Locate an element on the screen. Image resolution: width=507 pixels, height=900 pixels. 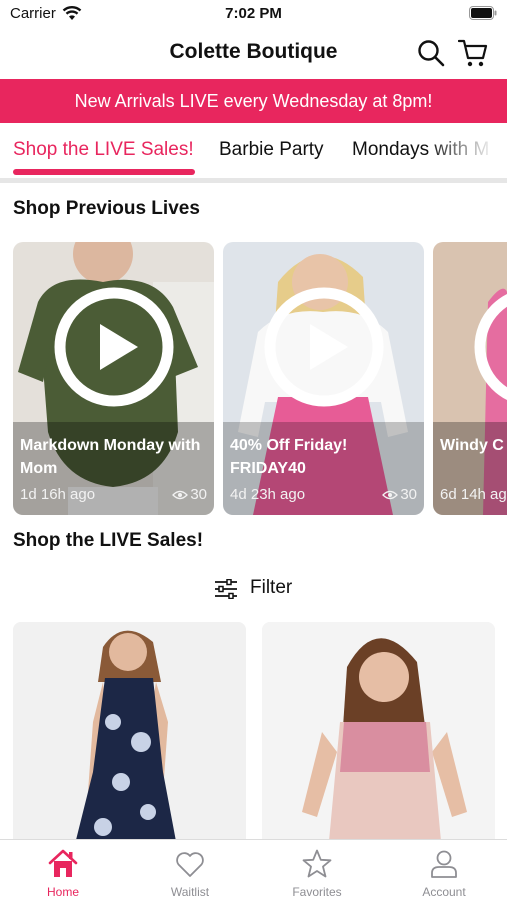
tab-favorites: Favorites is located at coordinates (317, 870).